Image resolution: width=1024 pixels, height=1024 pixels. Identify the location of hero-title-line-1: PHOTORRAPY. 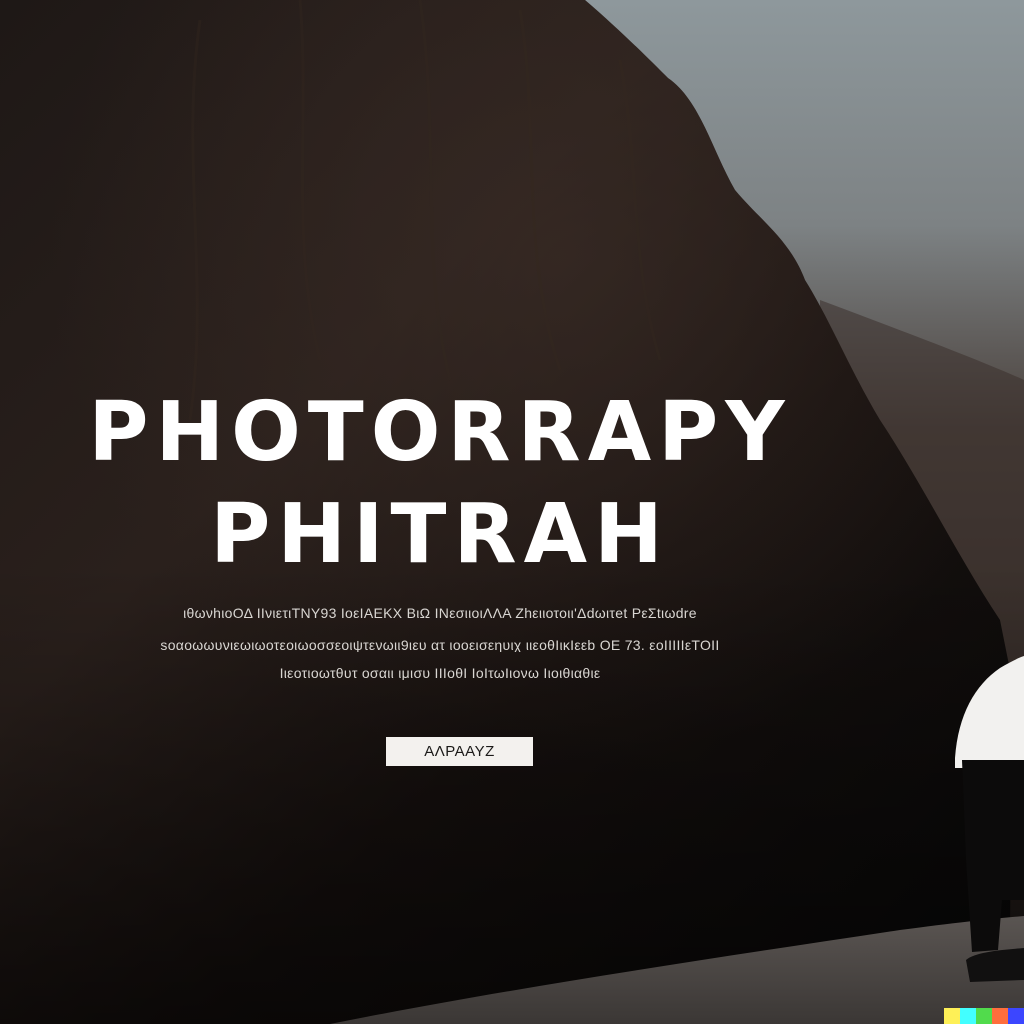
(440, 432).